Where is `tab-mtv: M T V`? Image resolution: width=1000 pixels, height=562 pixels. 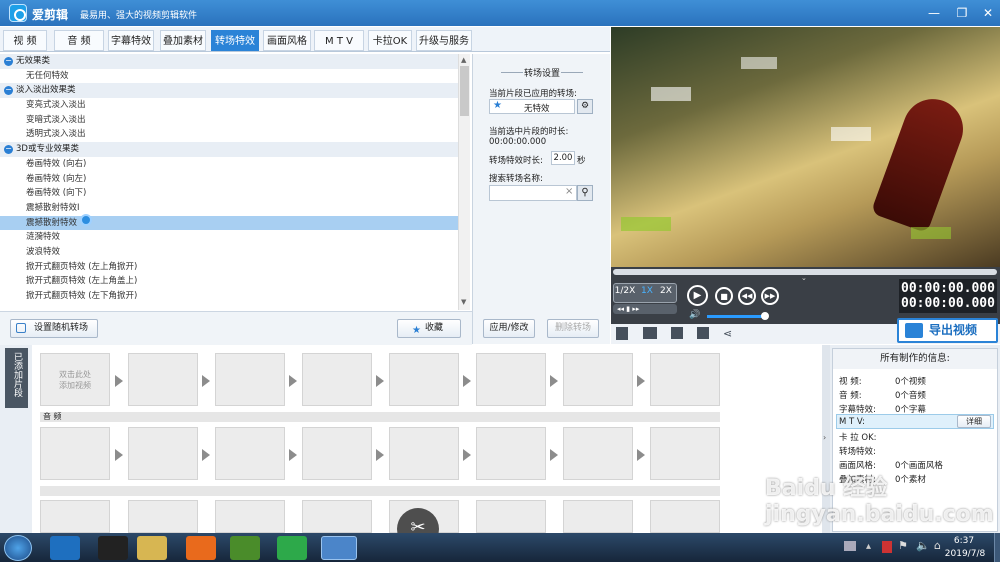
tab-mtv: M T V is located at coordinates (339, 40).